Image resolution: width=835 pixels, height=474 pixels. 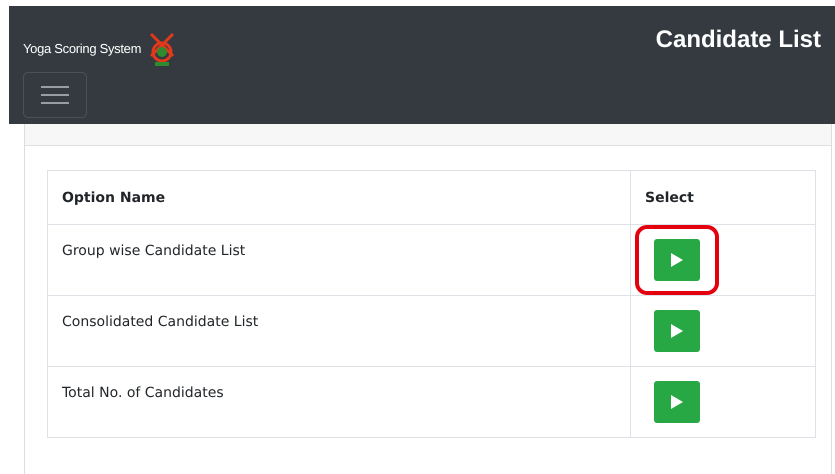 I want to click on menu-button, so click(x=55, y=95).